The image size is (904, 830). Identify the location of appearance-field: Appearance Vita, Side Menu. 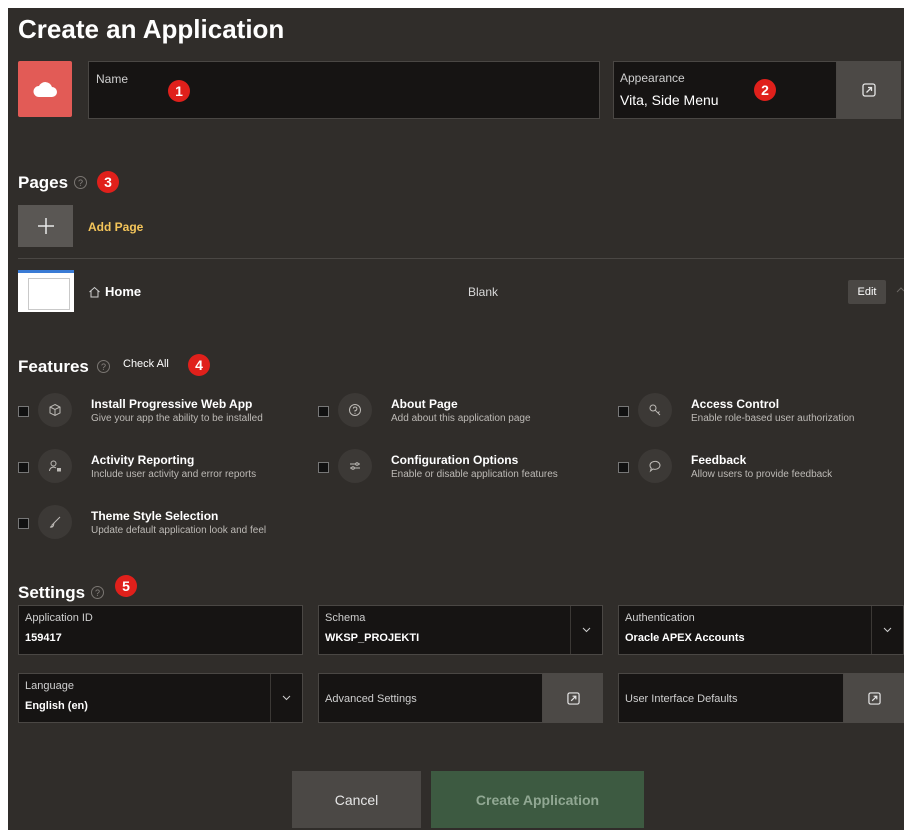
(725, 90).